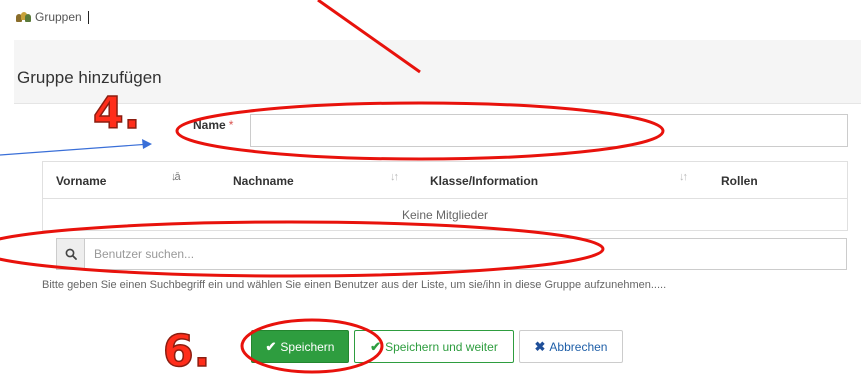 This screenshot has width=861, height=376. I want to click on top-bar: Gruppen, so click(430, 20).